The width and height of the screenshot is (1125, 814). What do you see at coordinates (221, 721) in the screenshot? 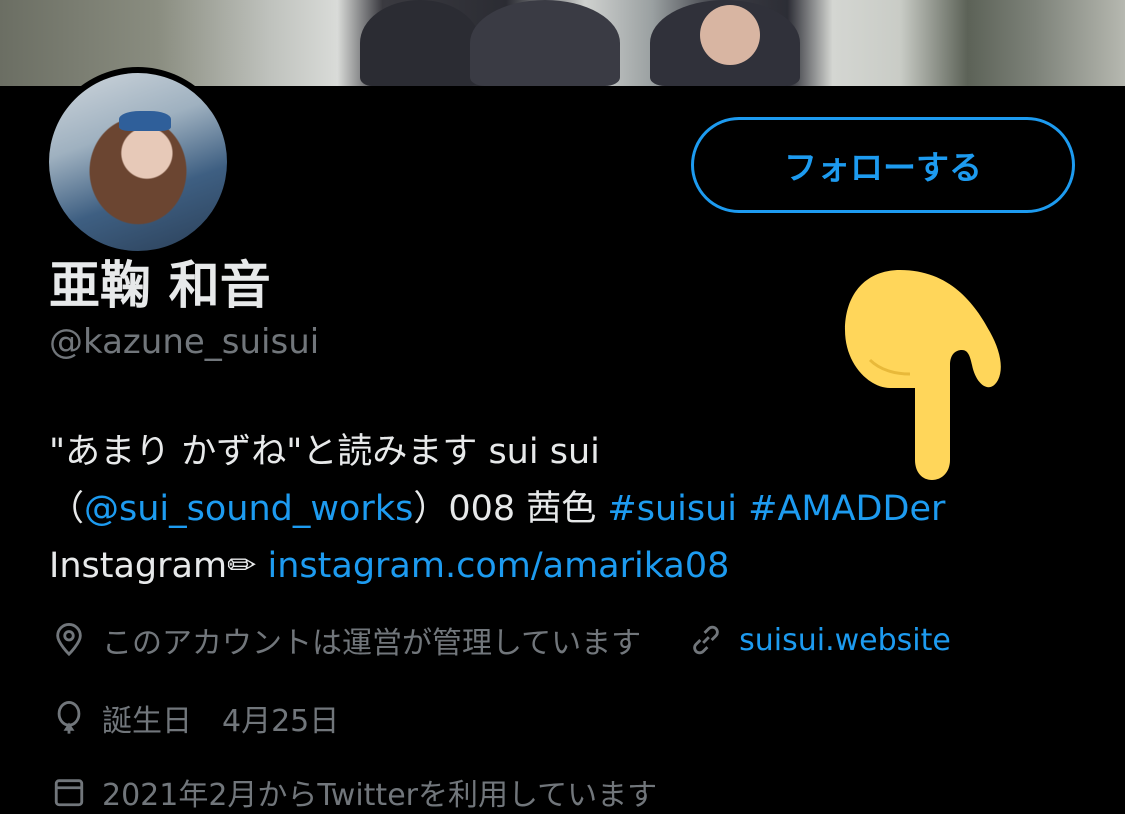
I see `birthday-text: 誕生日 4月25日` at bounding box center [221, 721].